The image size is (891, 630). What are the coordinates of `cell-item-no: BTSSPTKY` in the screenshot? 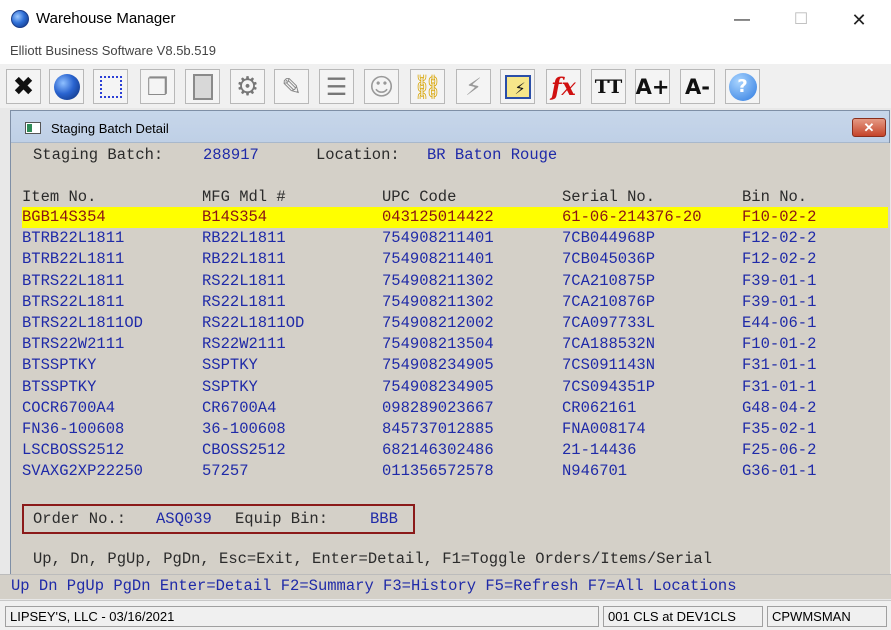 It's located at (59, 386).